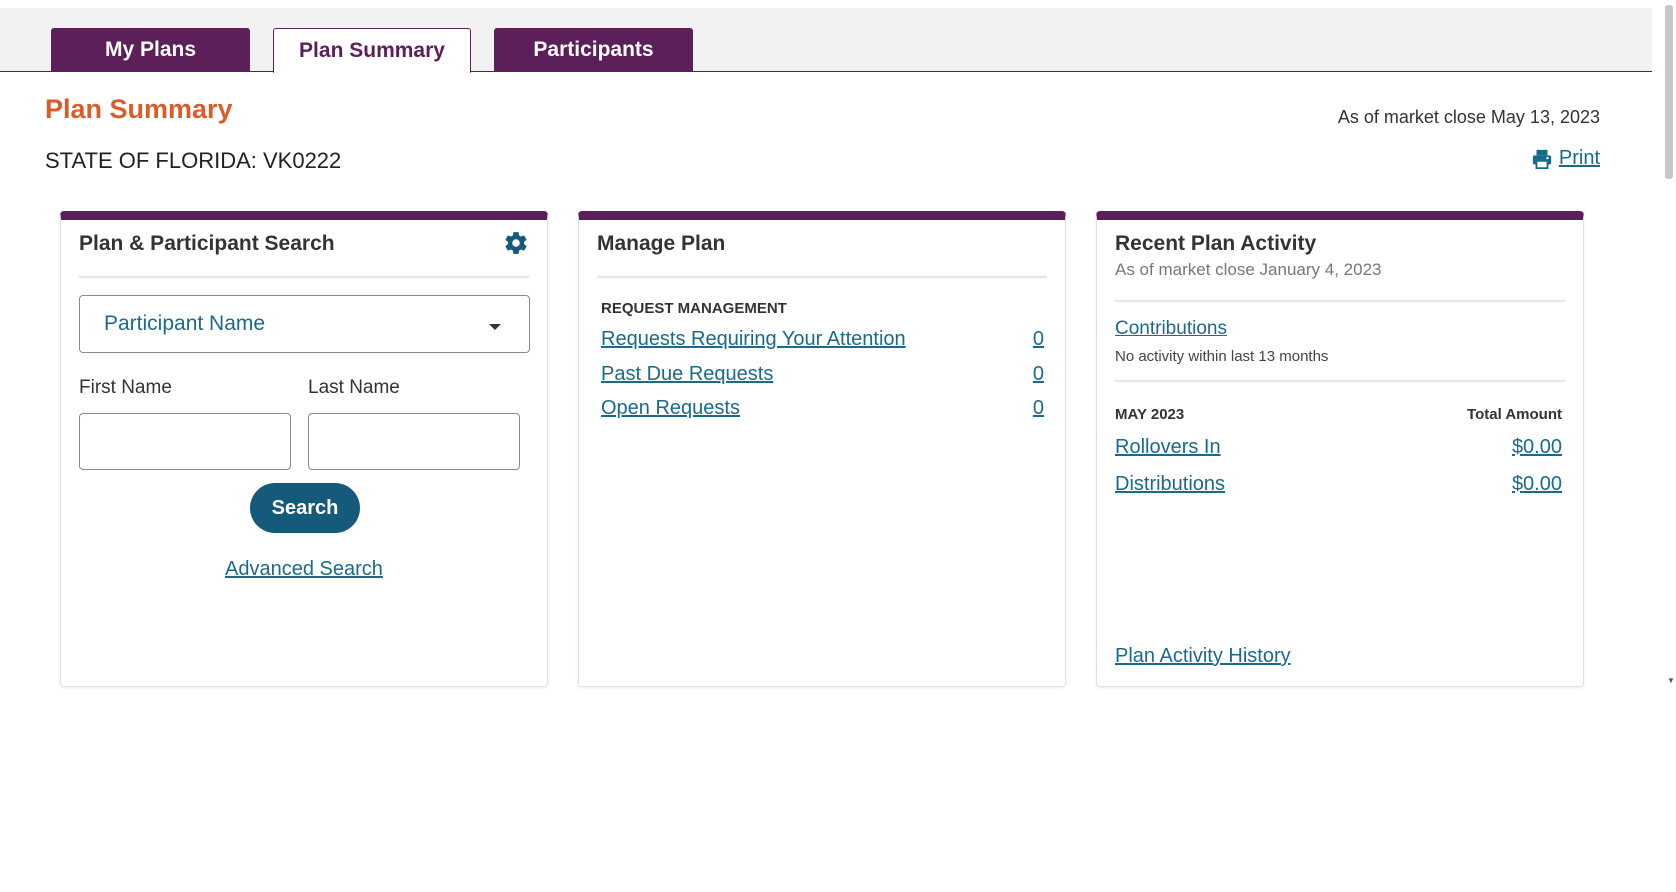  Describe the element at coordinates (125, 387) in the screenshot. I see `first-name-label: First Name` at that location.